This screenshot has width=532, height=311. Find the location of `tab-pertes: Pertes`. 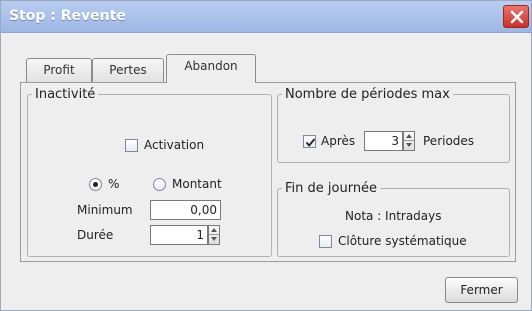

tab-pertes: Pertes is located at coordinates (128, 70).